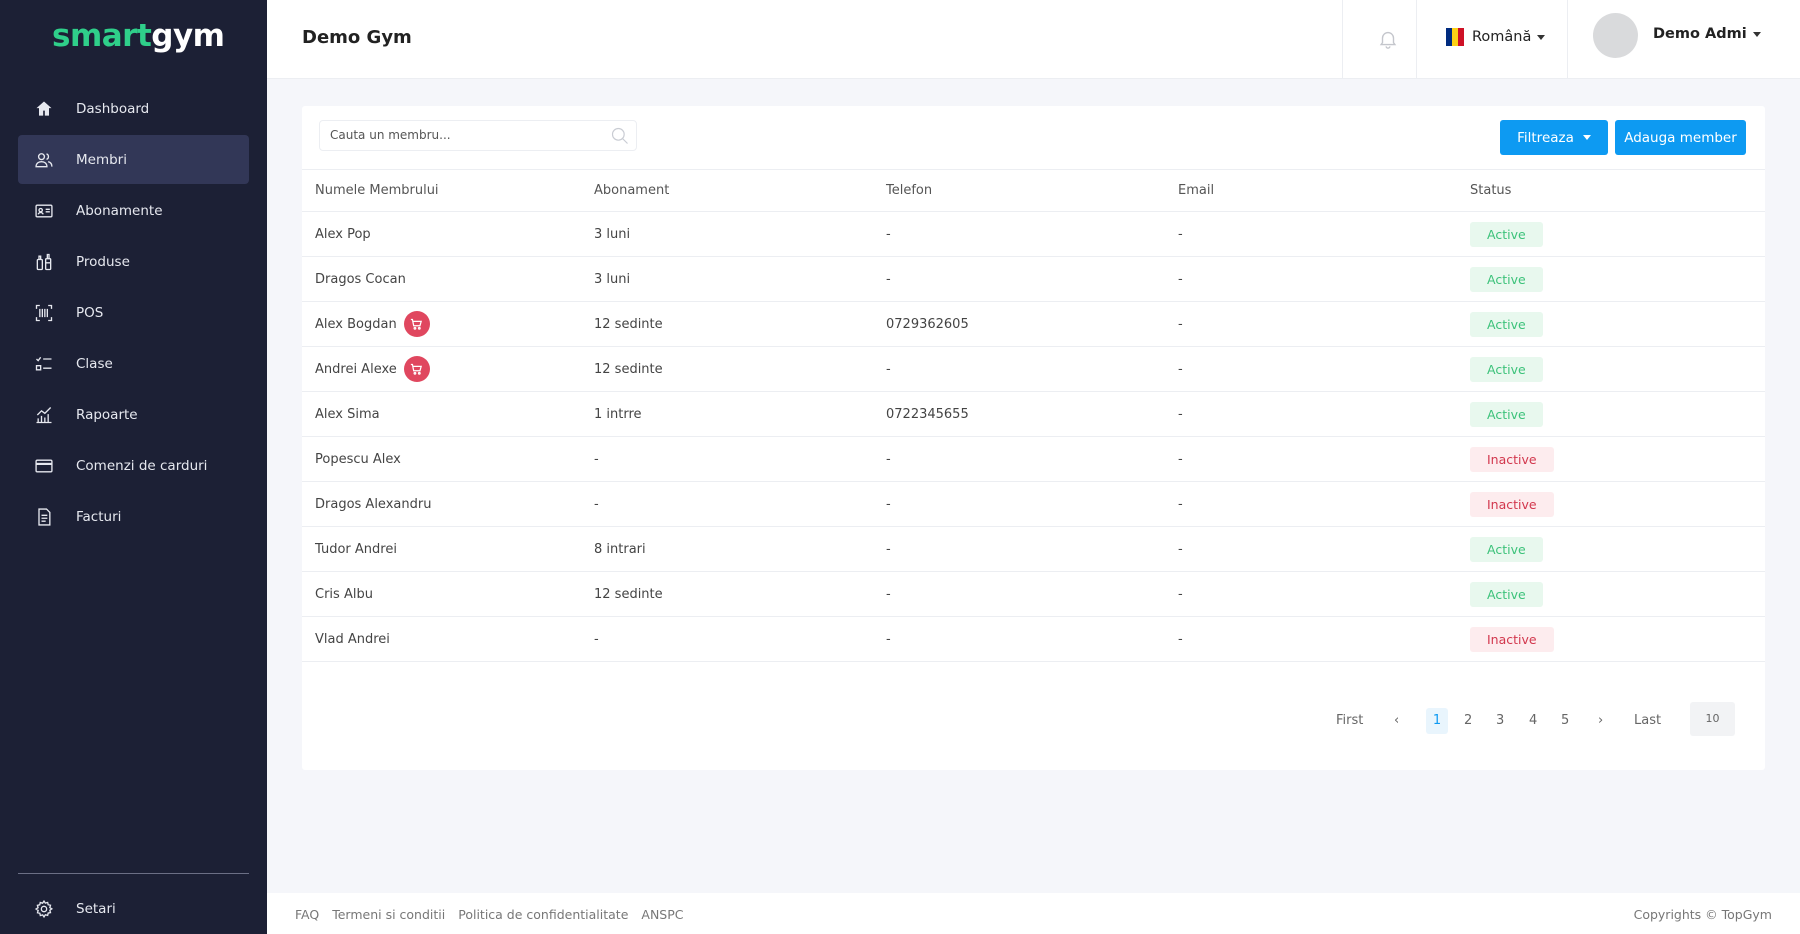  Describe the element at coordinates (1032, 190) in the screenshot. I see `column-header-phone: Telefon` at that location.